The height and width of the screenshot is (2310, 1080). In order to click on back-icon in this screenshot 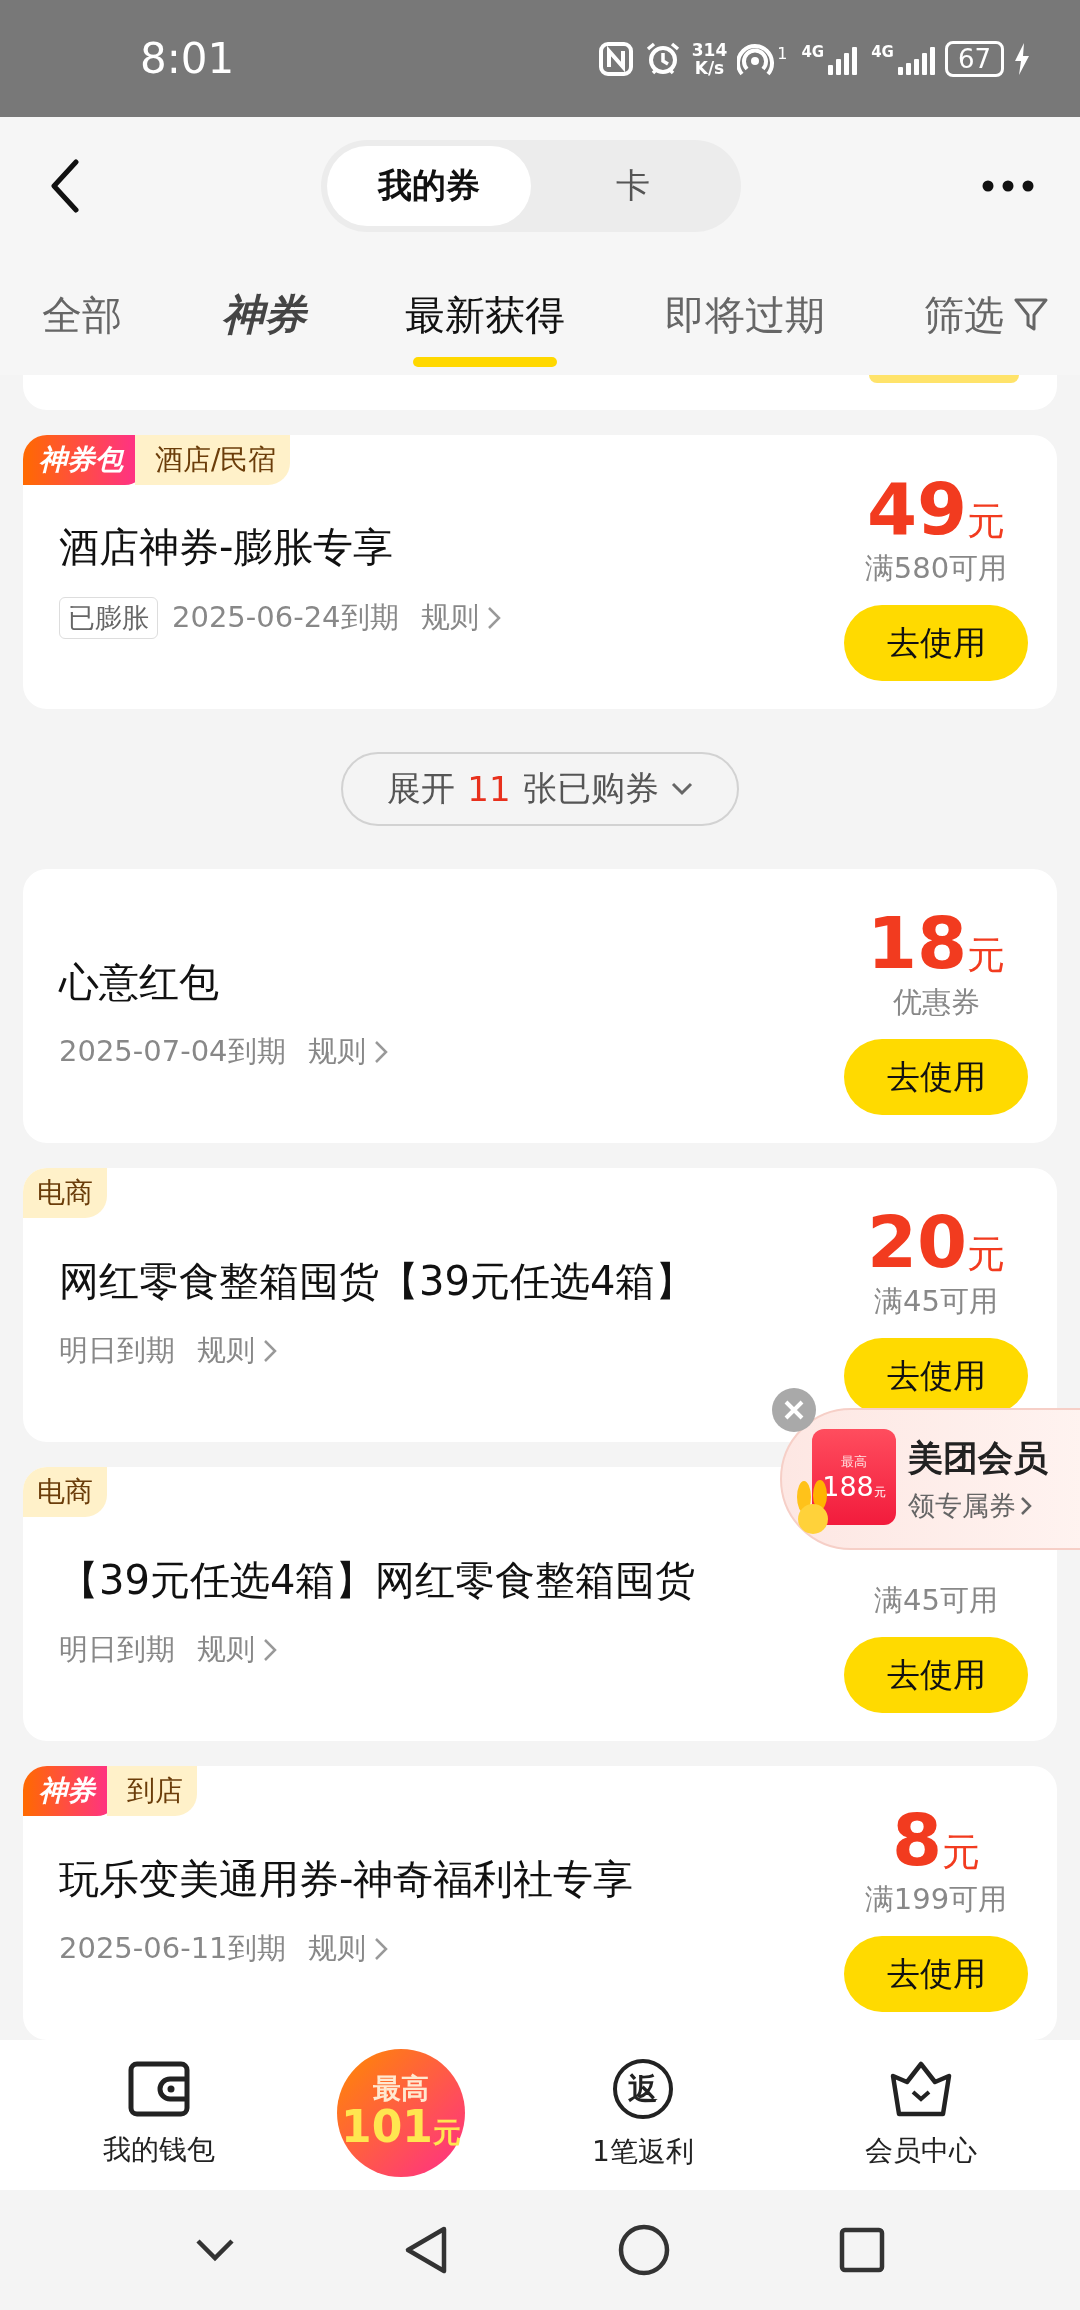, I will do `click(65, 186)`.